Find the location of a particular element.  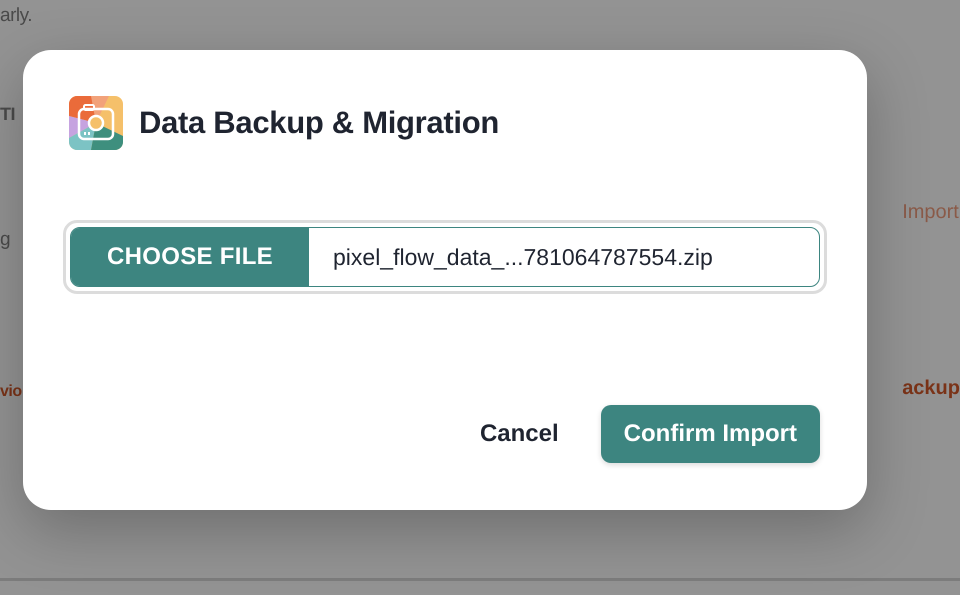

file-picker: CHOOSE FILE pixel_flow_data_...781064787554.zip is located at coordinates (445, 257).